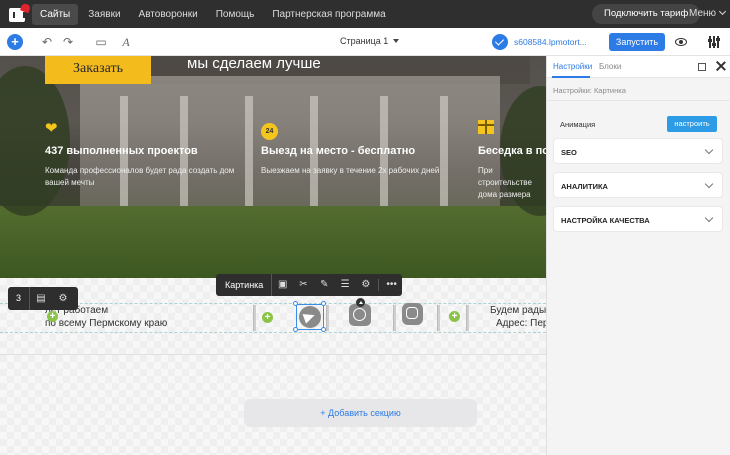  What do you see at coordinates (282, 285) in the screenshot?
I see `image-icon: ▣` at bounding box center [282, 285].